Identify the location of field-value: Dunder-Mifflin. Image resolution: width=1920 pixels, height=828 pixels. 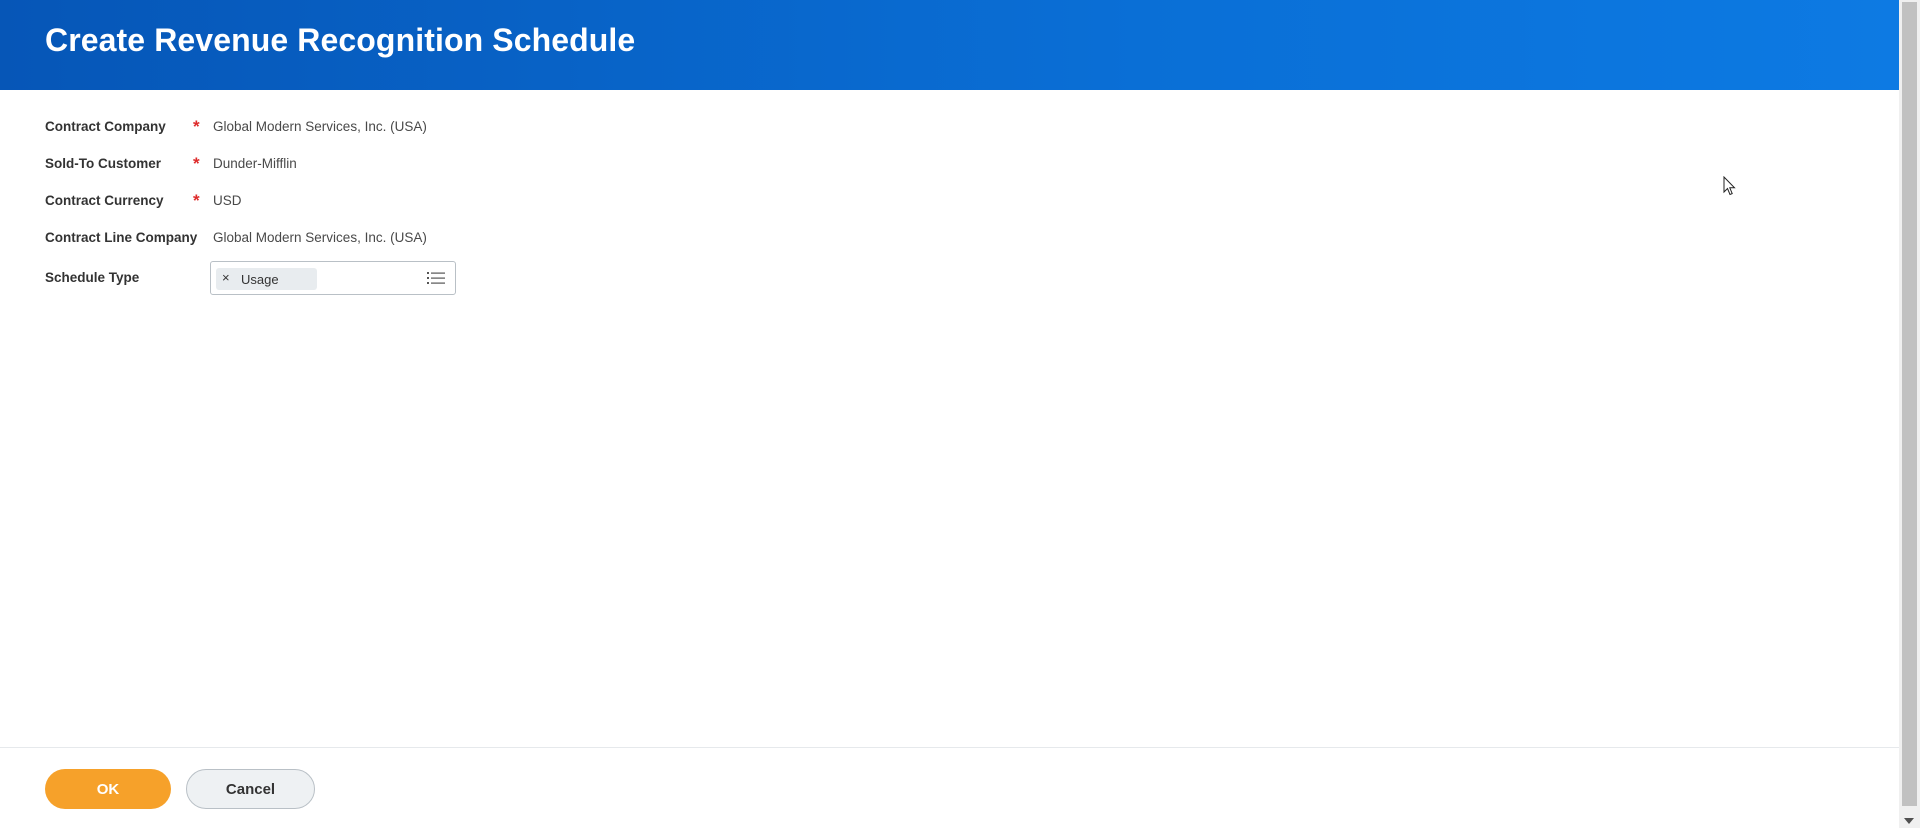
(255, 163).